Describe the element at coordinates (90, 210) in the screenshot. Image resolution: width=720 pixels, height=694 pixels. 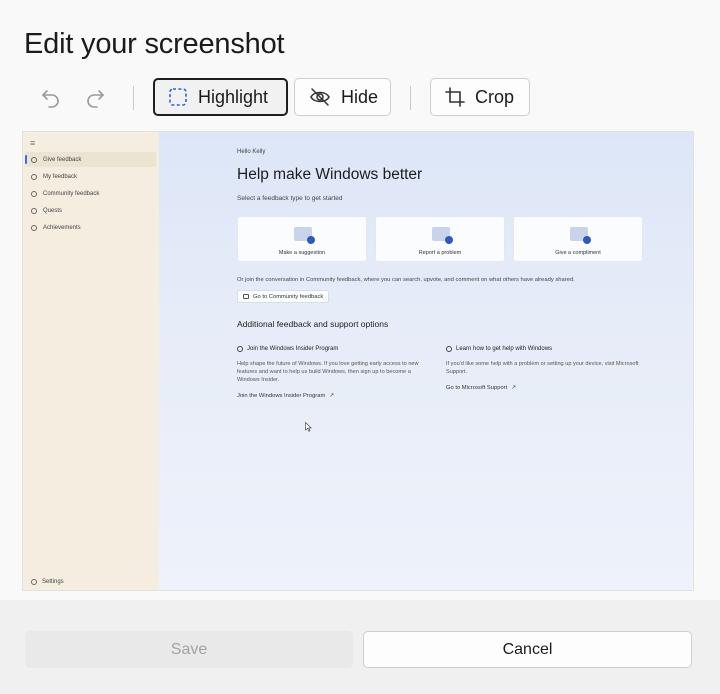
I see `sidebar-item-quests: Quests` at that location.